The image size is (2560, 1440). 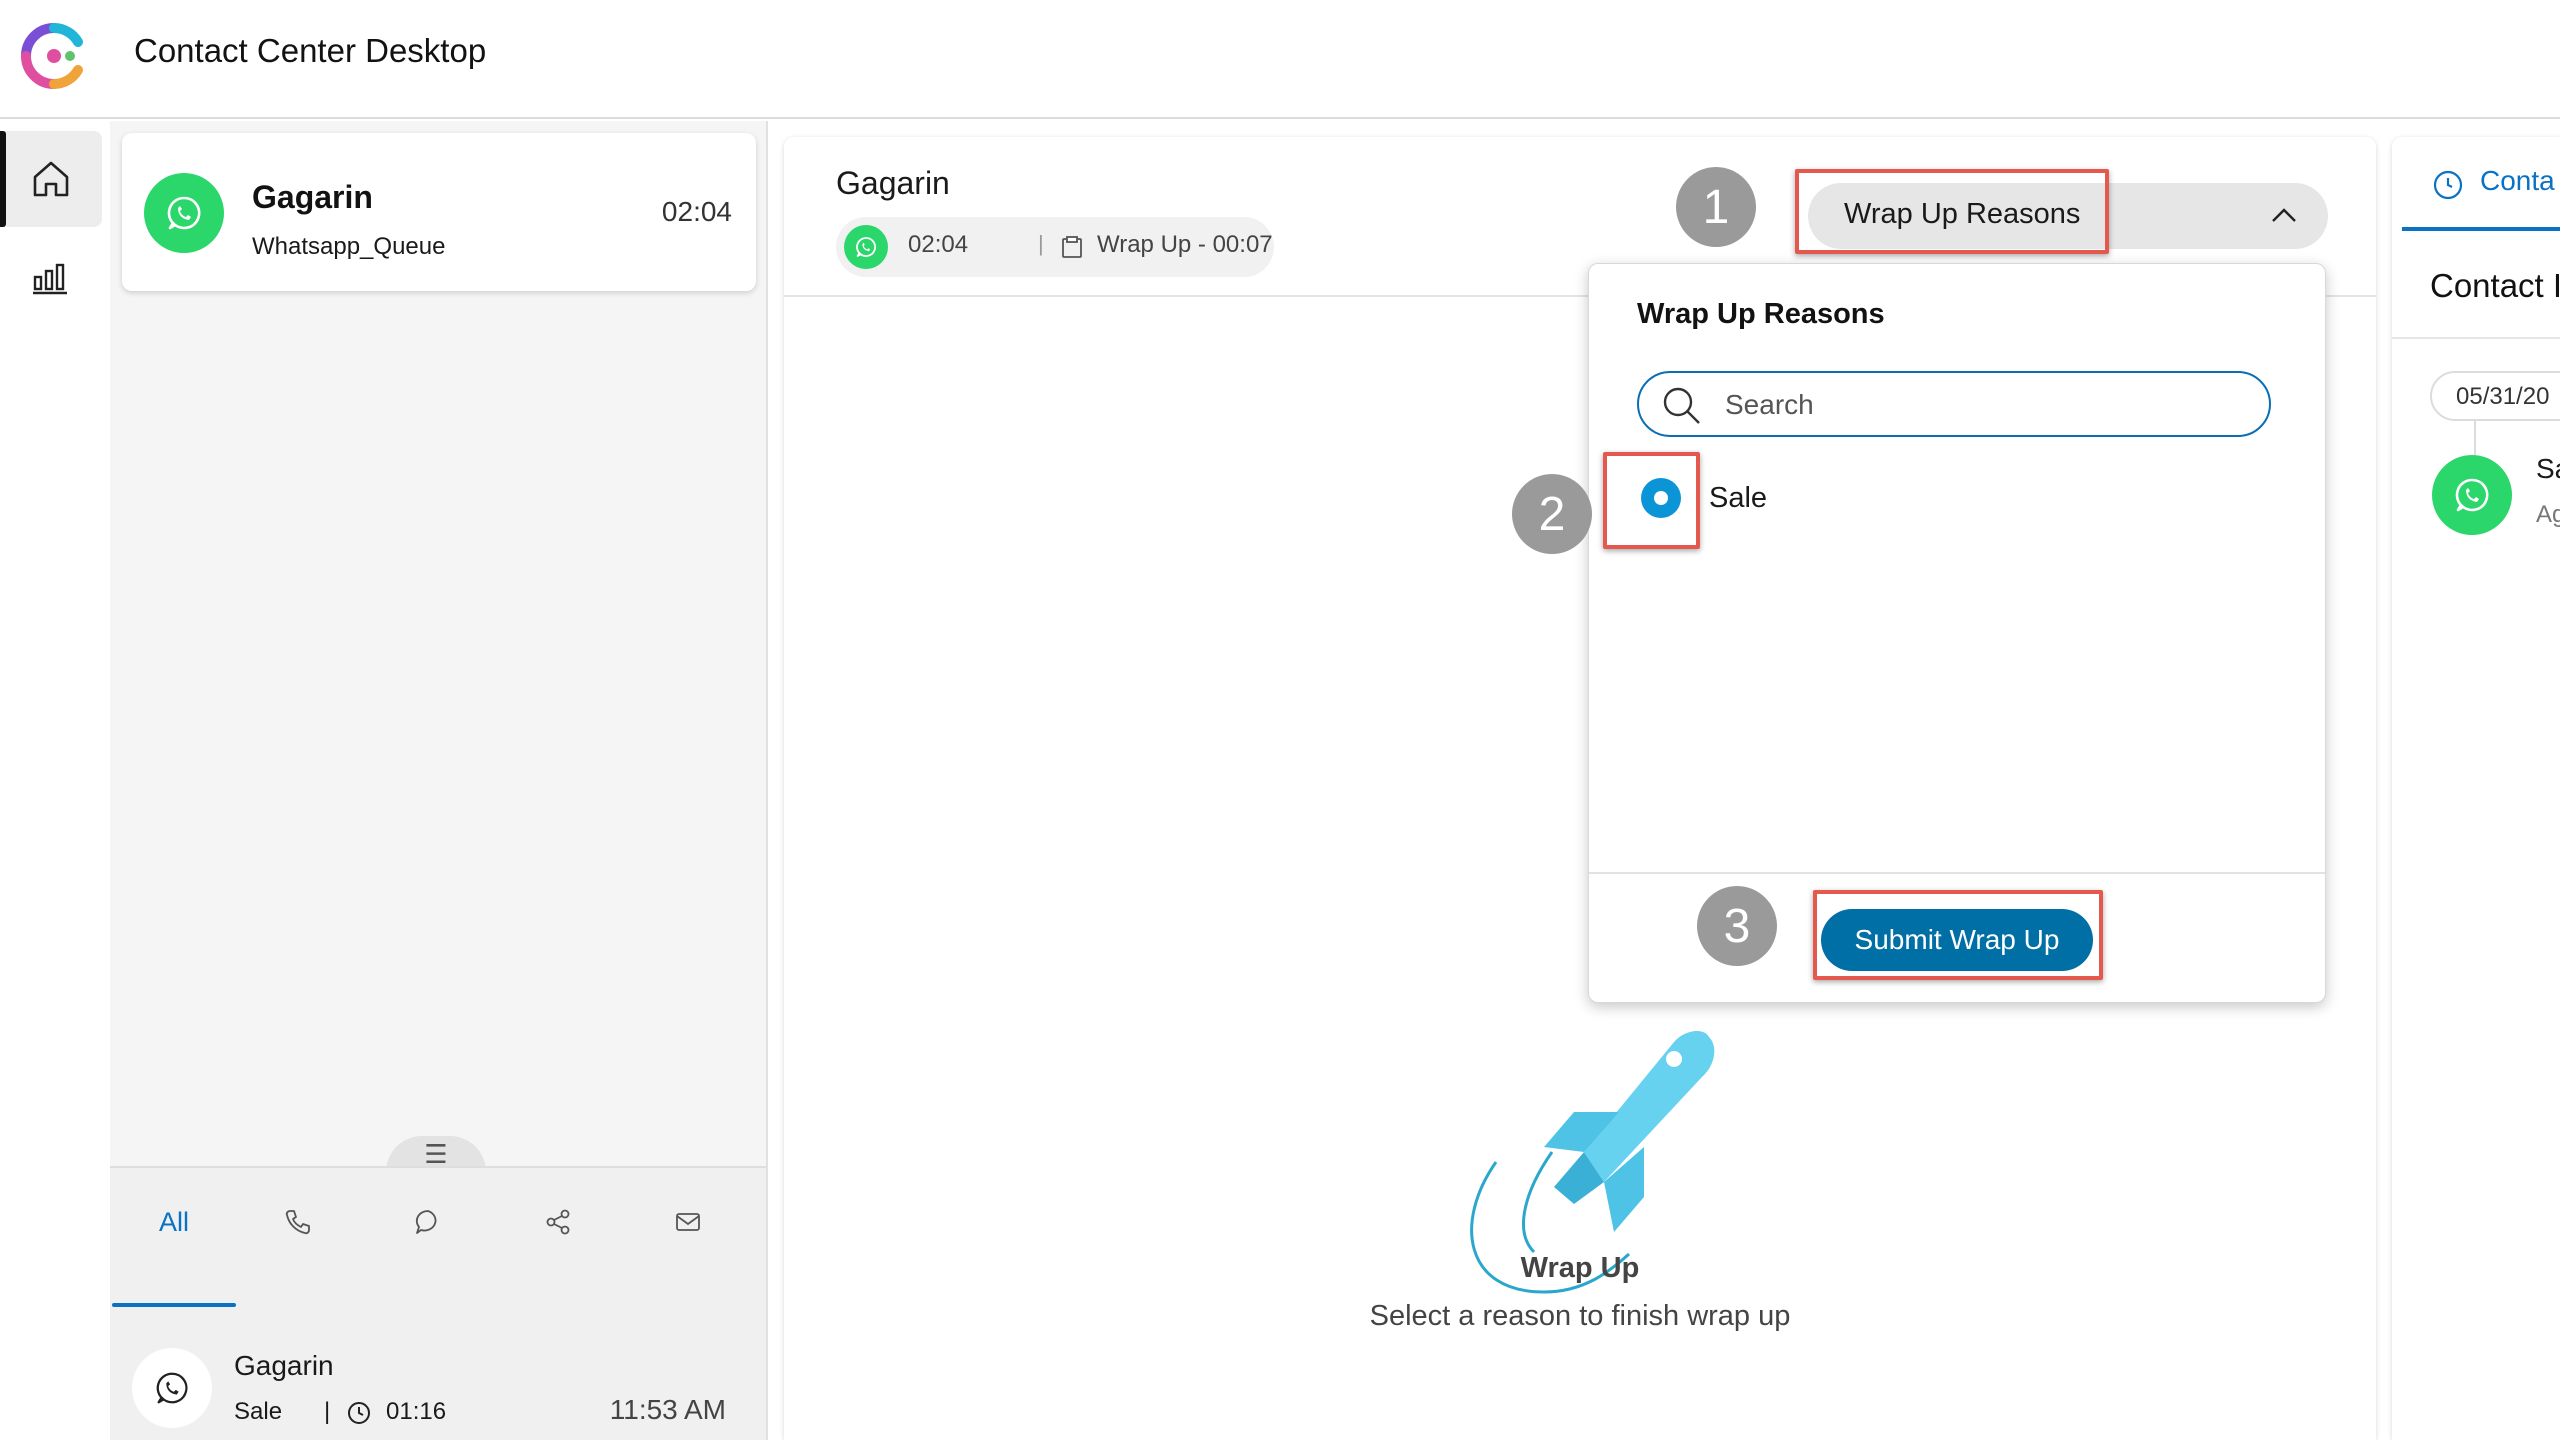 I want to click on nav-analytics, so click(x=51, y=277).